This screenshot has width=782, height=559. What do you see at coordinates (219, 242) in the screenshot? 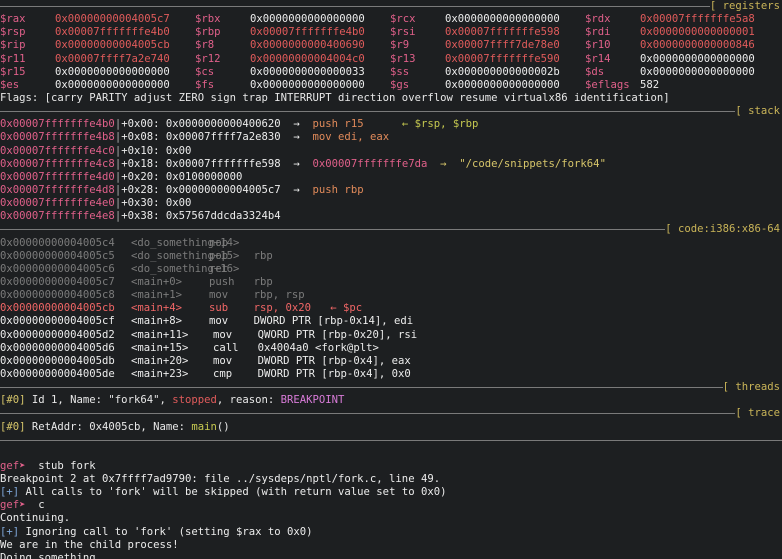
I see `code-instruction: nop` at bounding box center [219, 242].